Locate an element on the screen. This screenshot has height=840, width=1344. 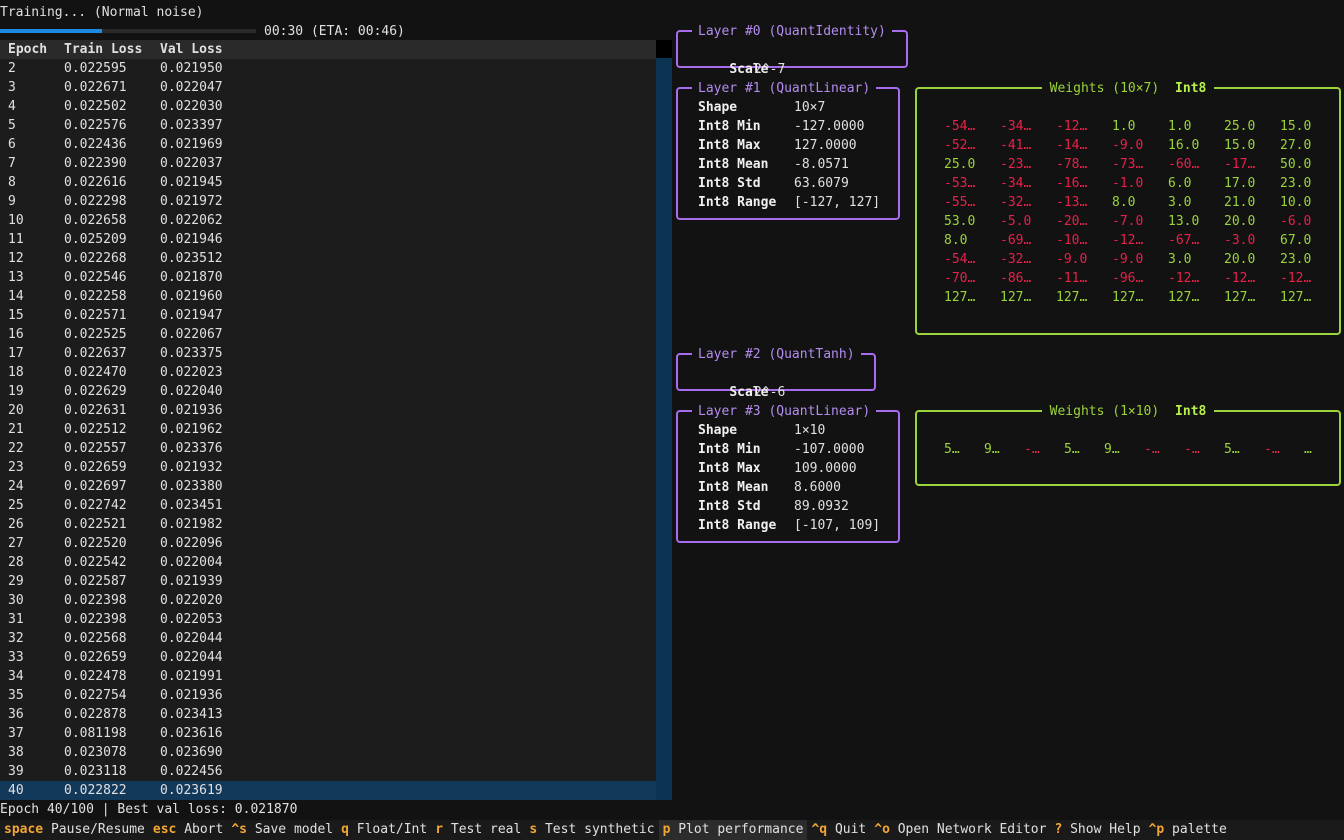
table-row: 12 0.022268 0.023512 is located at coordinates (328, 258).